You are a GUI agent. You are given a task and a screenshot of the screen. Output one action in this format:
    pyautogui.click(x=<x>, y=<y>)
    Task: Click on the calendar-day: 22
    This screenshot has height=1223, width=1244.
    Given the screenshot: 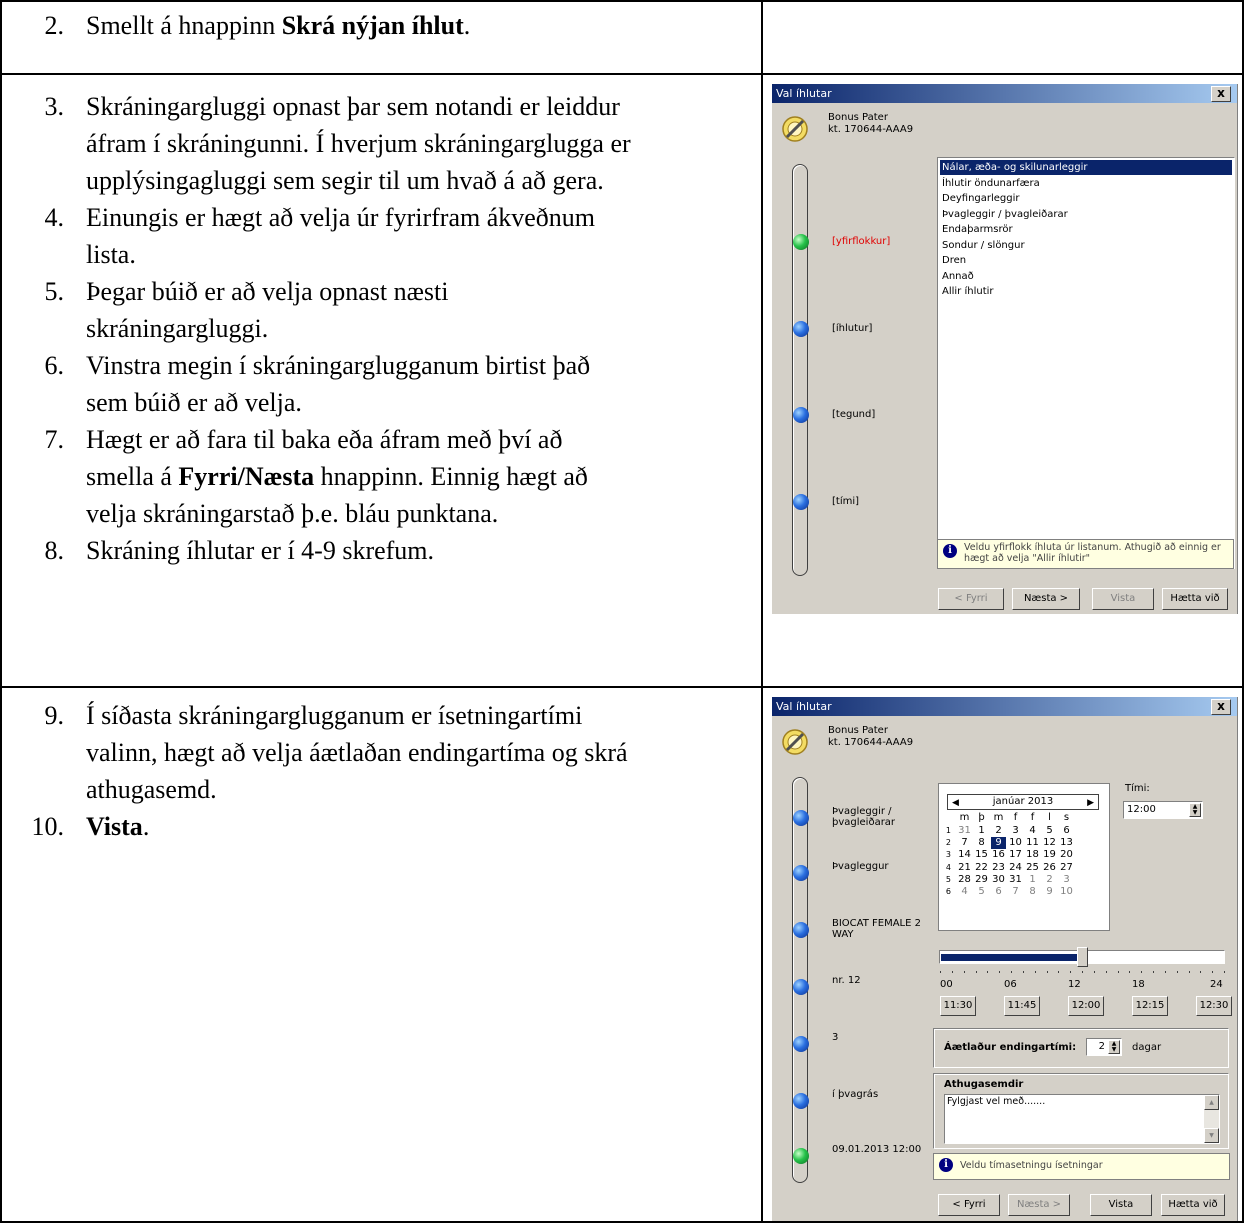 What is the action you would take?
    pyautogui.click(x=981, y=868)
    